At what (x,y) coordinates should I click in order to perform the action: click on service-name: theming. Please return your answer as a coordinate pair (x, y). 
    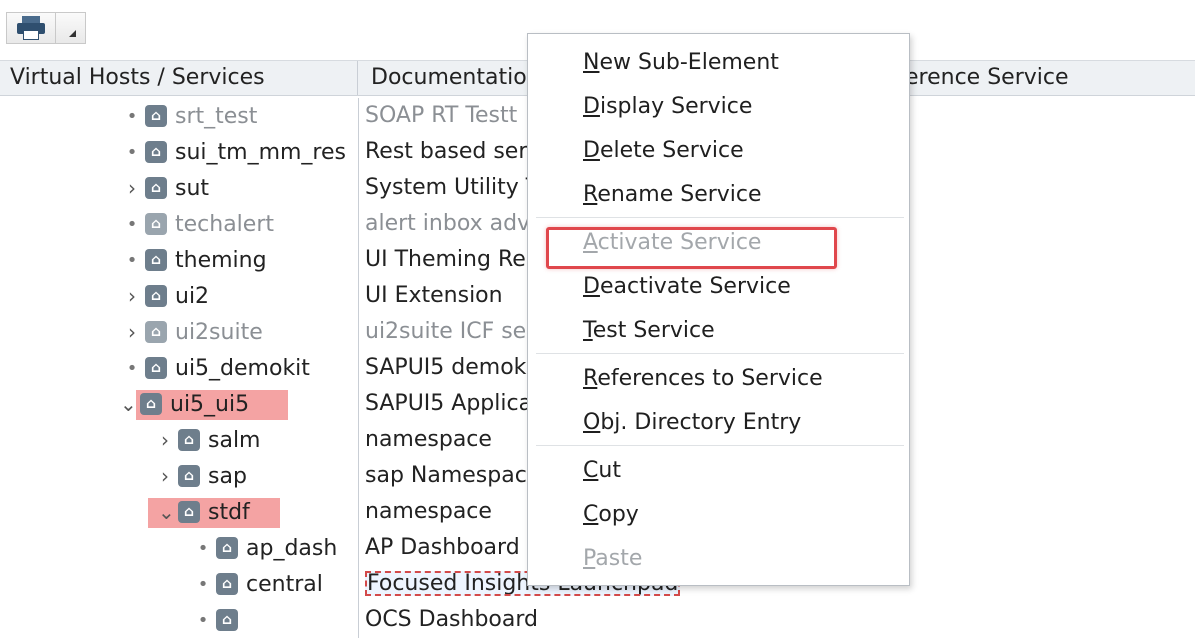
    Looking at the image, I should click on (221, 260).